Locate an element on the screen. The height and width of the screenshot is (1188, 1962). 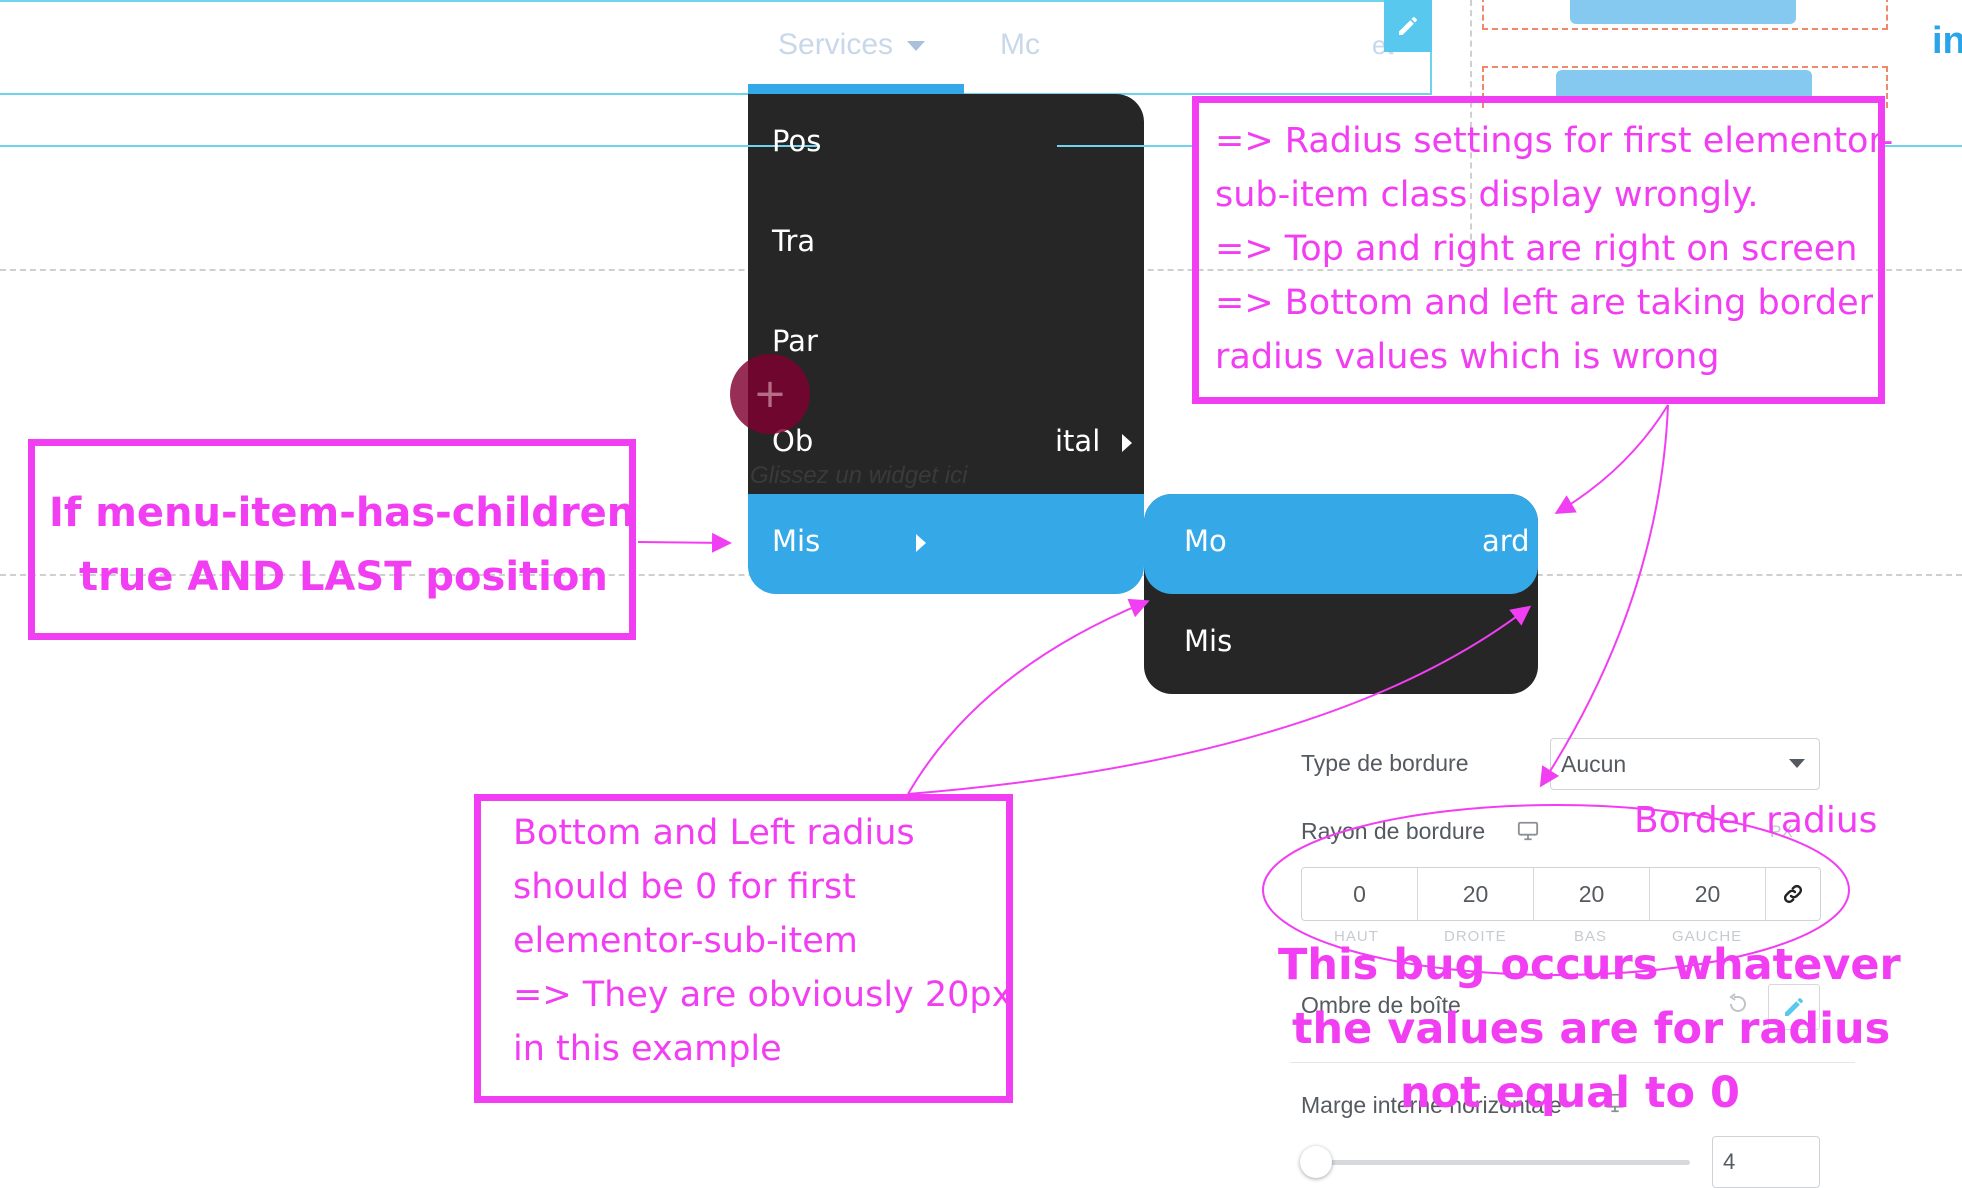
arrow-bottom-box-to-submenu-corner is located at coordinates (1028, 696).